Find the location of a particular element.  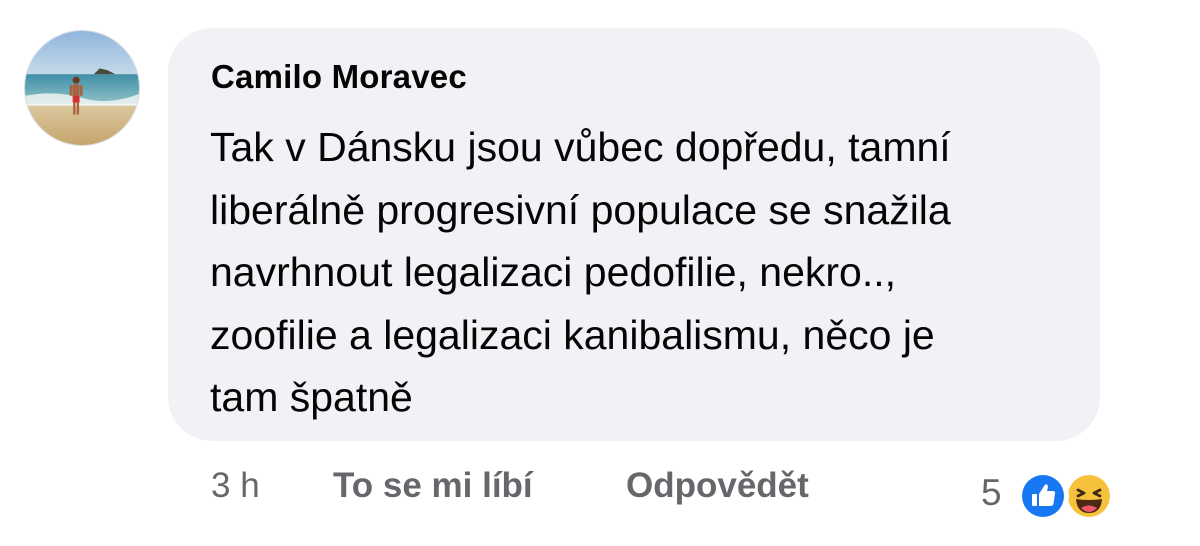

avatar is located at coordinates (82, 88).